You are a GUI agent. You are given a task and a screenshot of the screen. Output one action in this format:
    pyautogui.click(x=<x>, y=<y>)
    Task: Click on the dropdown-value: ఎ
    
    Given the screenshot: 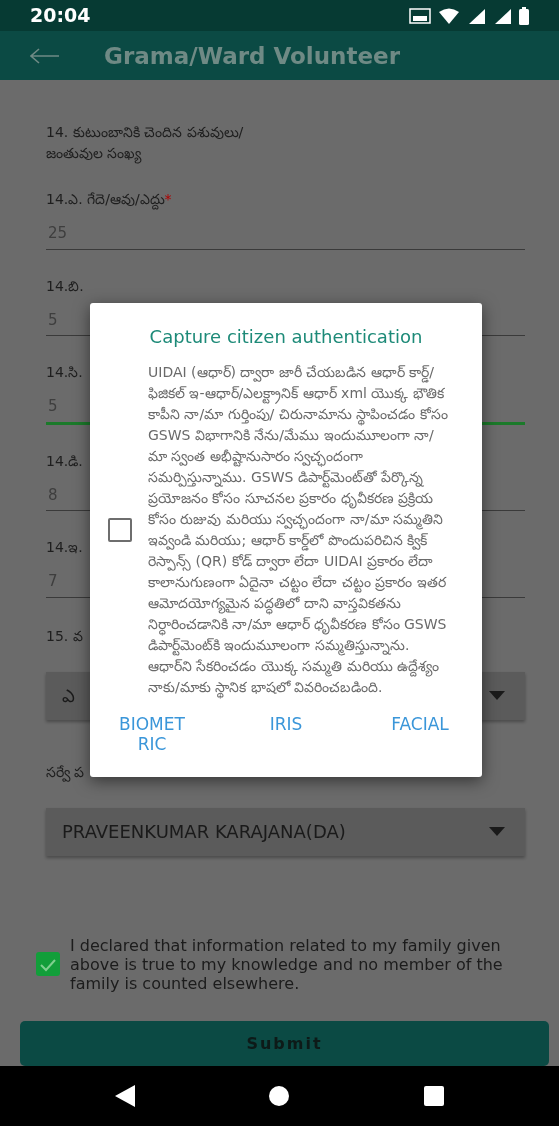 What is the action you would take?
    pyautogui.click(x=68, y=696)
    